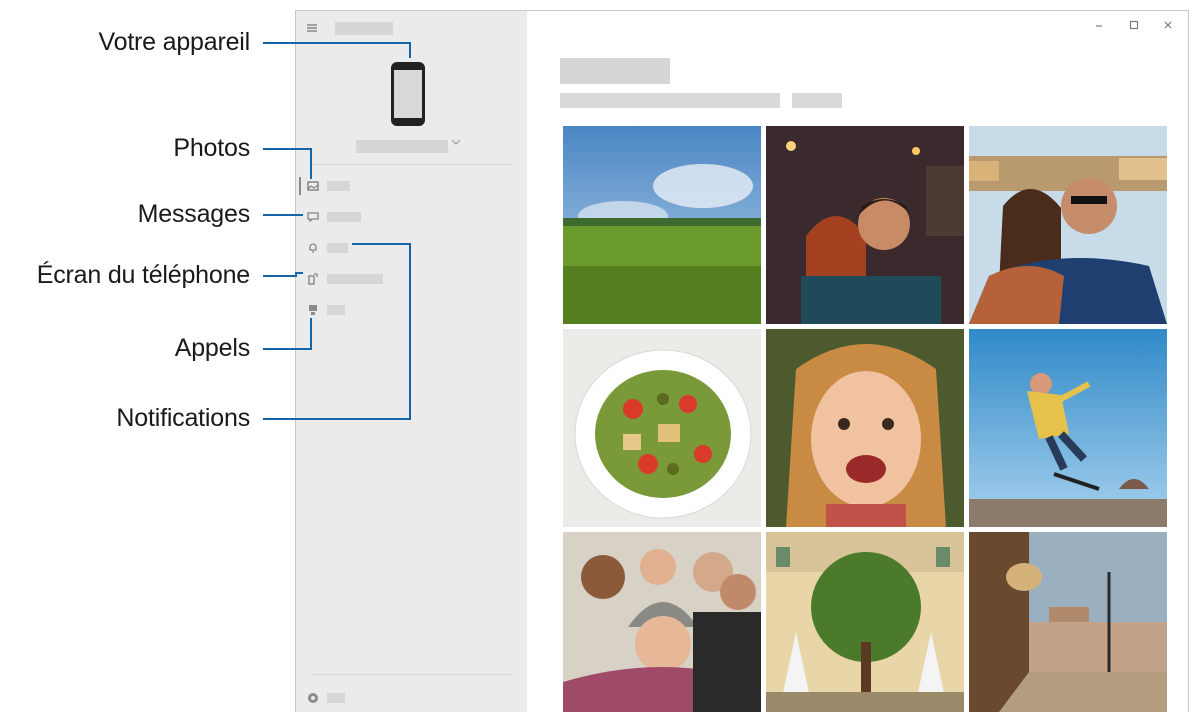  What do you see at coordinates (337, 50) in the screenshot?
I see `line-device` at bounding box center [337, 50].